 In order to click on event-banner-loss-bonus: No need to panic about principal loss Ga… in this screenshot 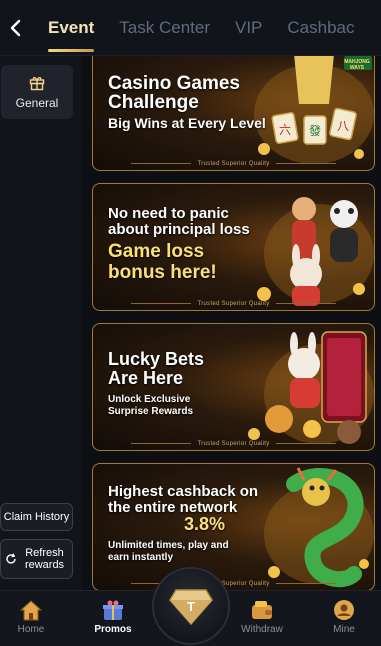, I will do `click(233, 247)`.